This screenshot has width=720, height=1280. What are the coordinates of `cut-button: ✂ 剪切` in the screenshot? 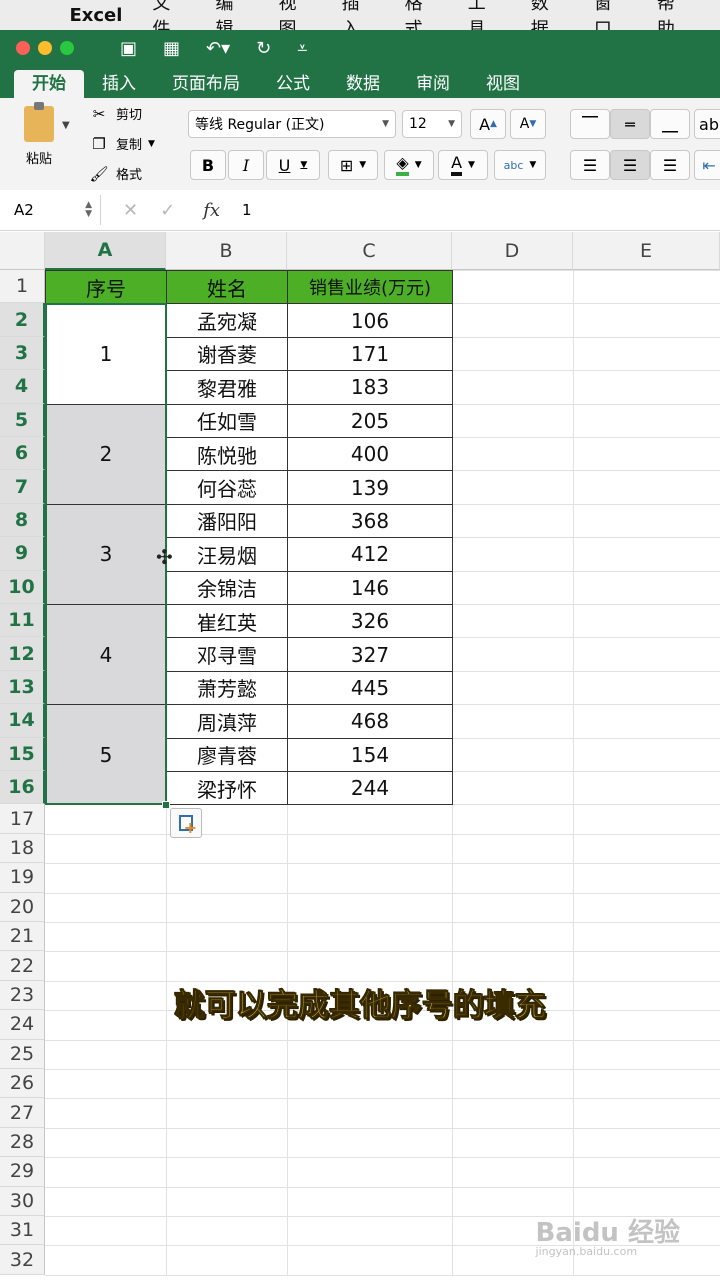 It's located at (115, 114).